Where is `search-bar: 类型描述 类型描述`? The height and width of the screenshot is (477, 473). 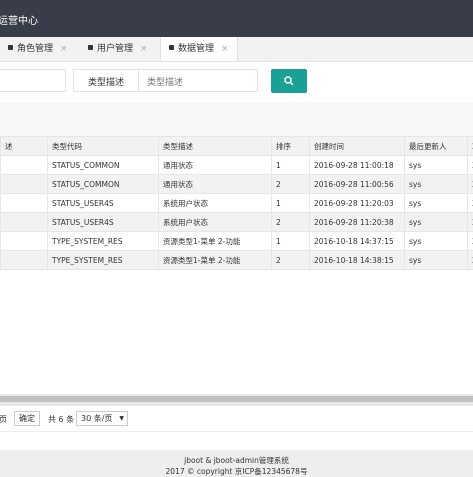
search-bar: 类型描述 类型描述 is located at coordinates (236, 82).